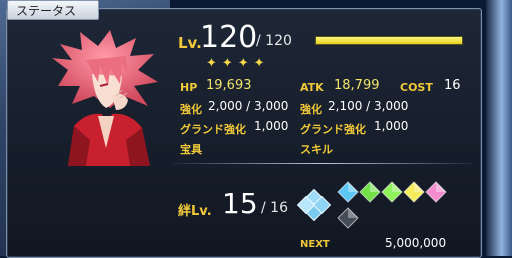 This screenshot has height=258, width=512. I want to click on bond-level-label: 絆Lv., so click(195, 211).